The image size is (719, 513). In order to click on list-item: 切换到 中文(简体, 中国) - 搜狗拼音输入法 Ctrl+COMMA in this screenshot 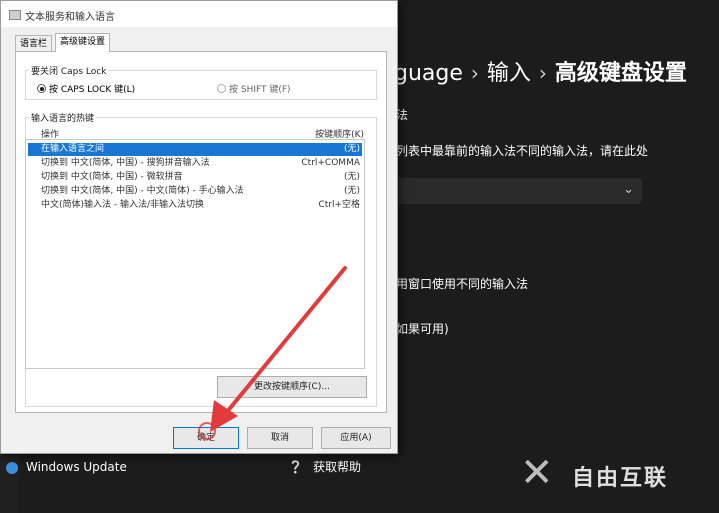, I will do `click(195, 163)`.